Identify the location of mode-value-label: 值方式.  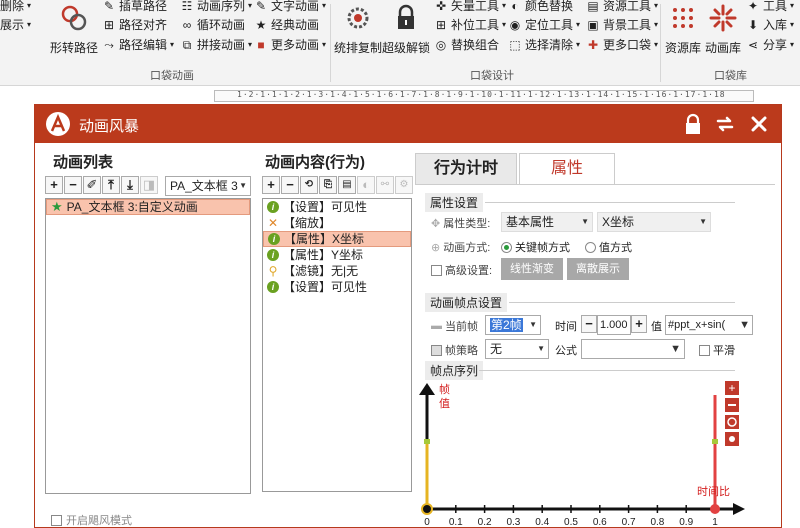
(615, 248).